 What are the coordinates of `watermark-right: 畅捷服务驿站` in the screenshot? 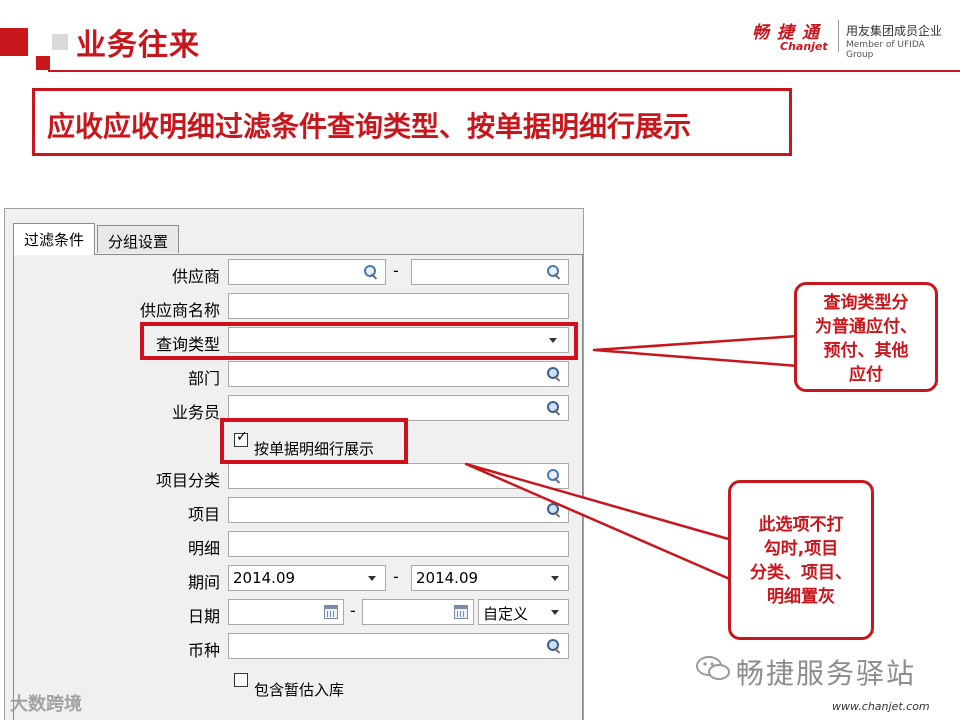 It's located at (826, 673).